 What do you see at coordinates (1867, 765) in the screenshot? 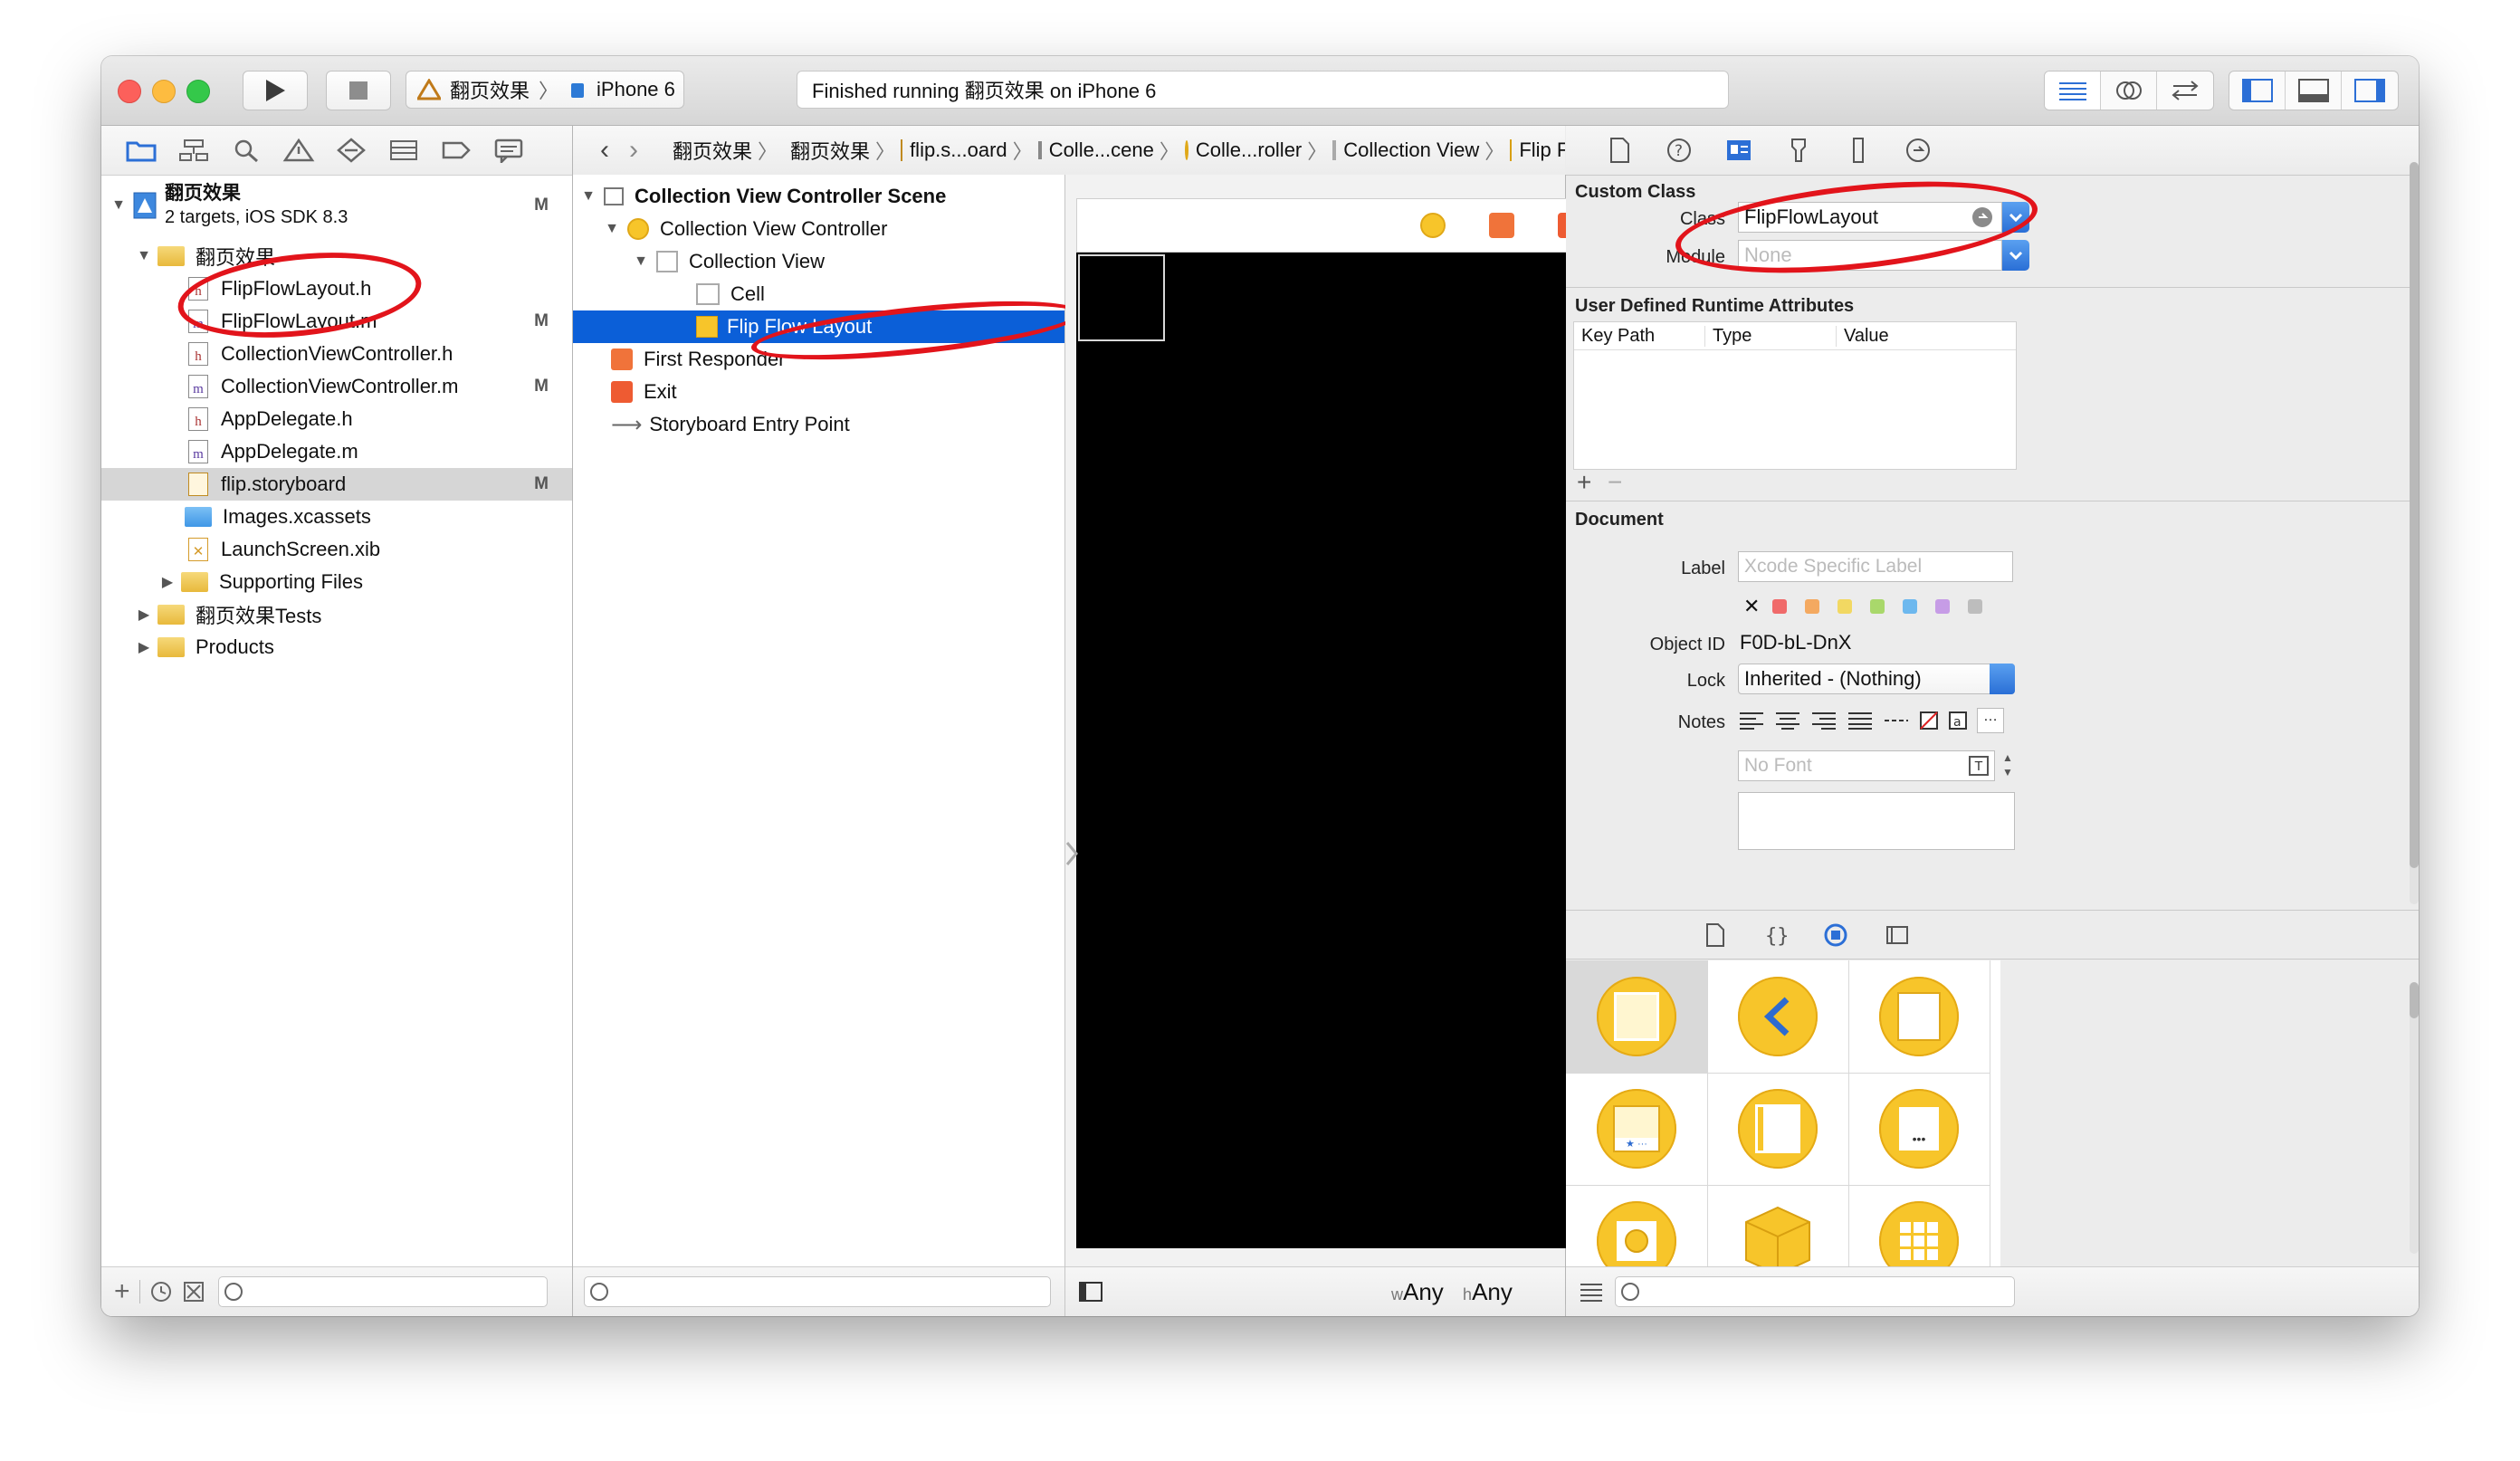
I see `notes-font-field: No Font T` at bounding box center [1867, 765].